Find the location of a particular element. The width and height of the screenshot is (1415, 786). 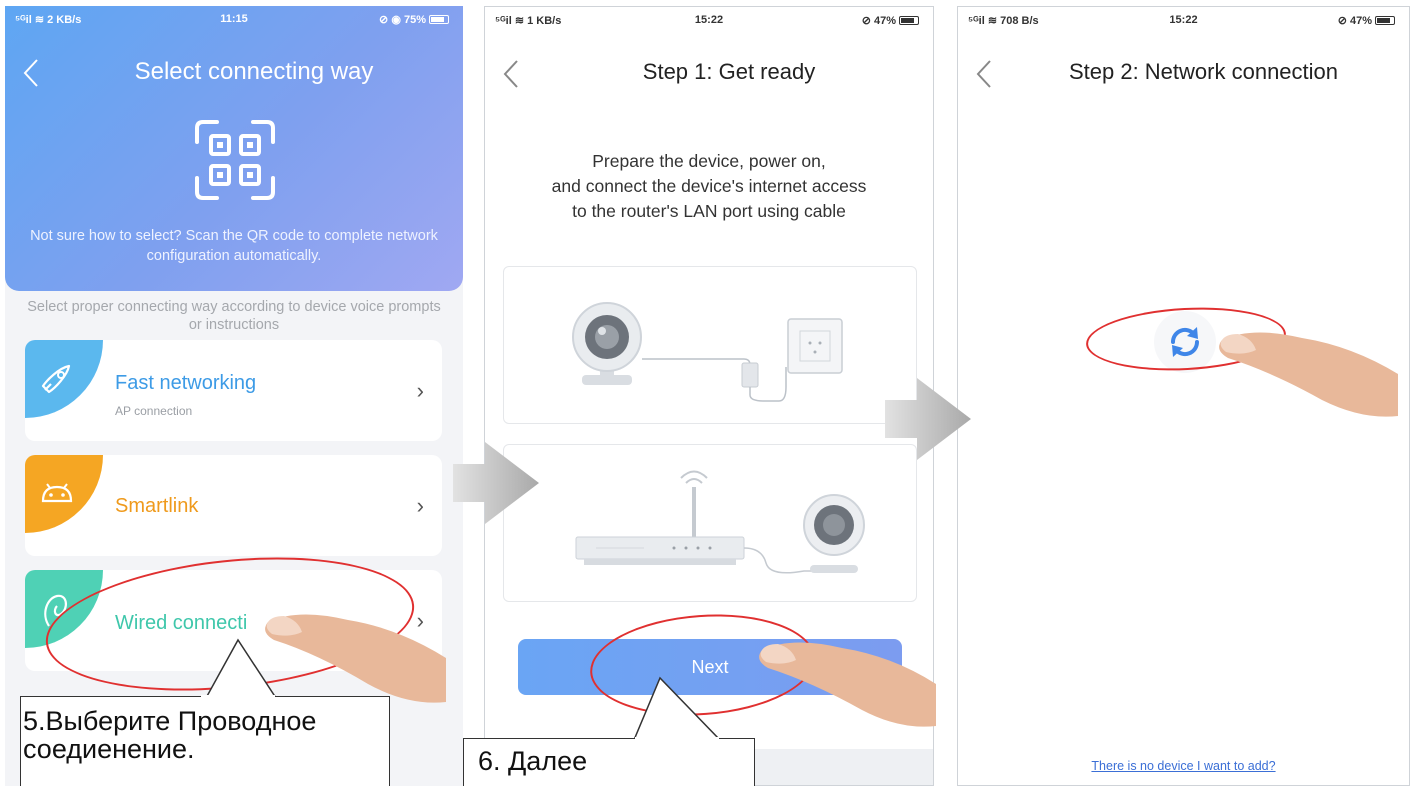

page-title: Step 2: Network connection is located at coordinates (1203, 71).